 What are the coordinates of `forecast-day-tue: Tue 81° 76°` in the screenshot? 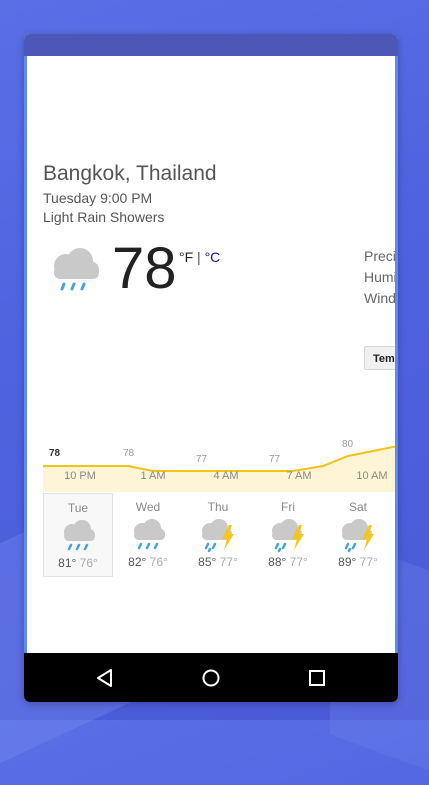 It's located at (78, 535).